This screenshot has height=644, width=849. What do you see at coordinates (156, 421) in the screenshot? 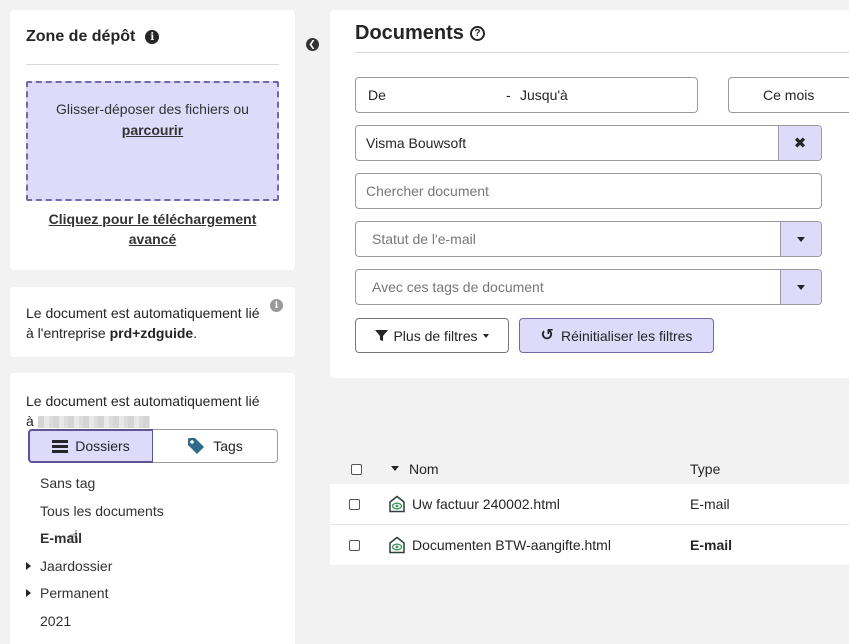
I see `folders-notice-line2: à` at bounding box center [156, 421].